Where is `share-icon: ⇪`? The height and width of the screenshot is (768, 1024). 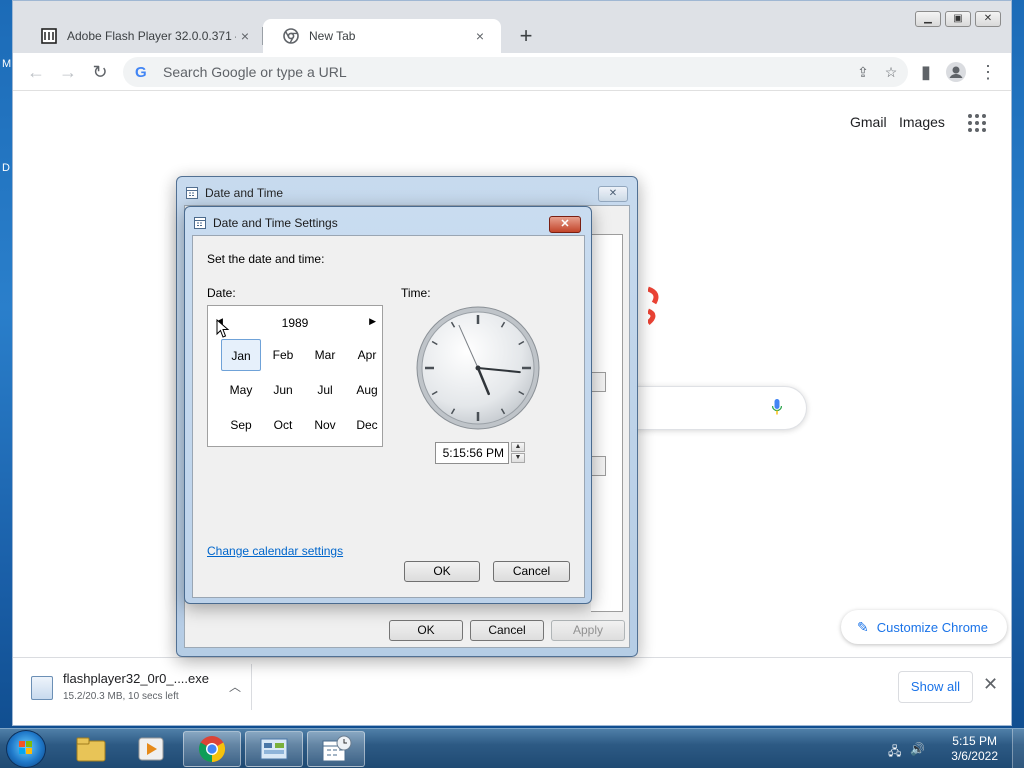
share-icon: ⇪ is located at coordinates (863, 72).